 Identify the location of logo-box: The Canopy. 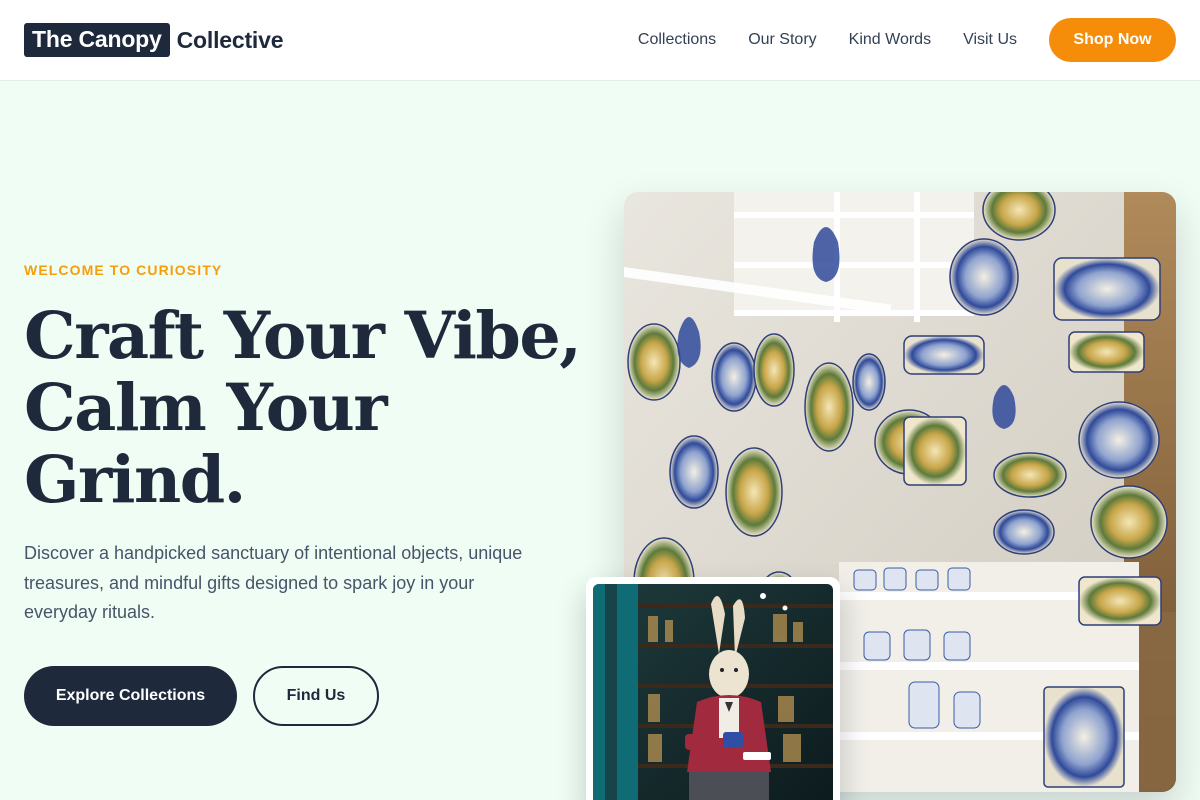
(97, 40).